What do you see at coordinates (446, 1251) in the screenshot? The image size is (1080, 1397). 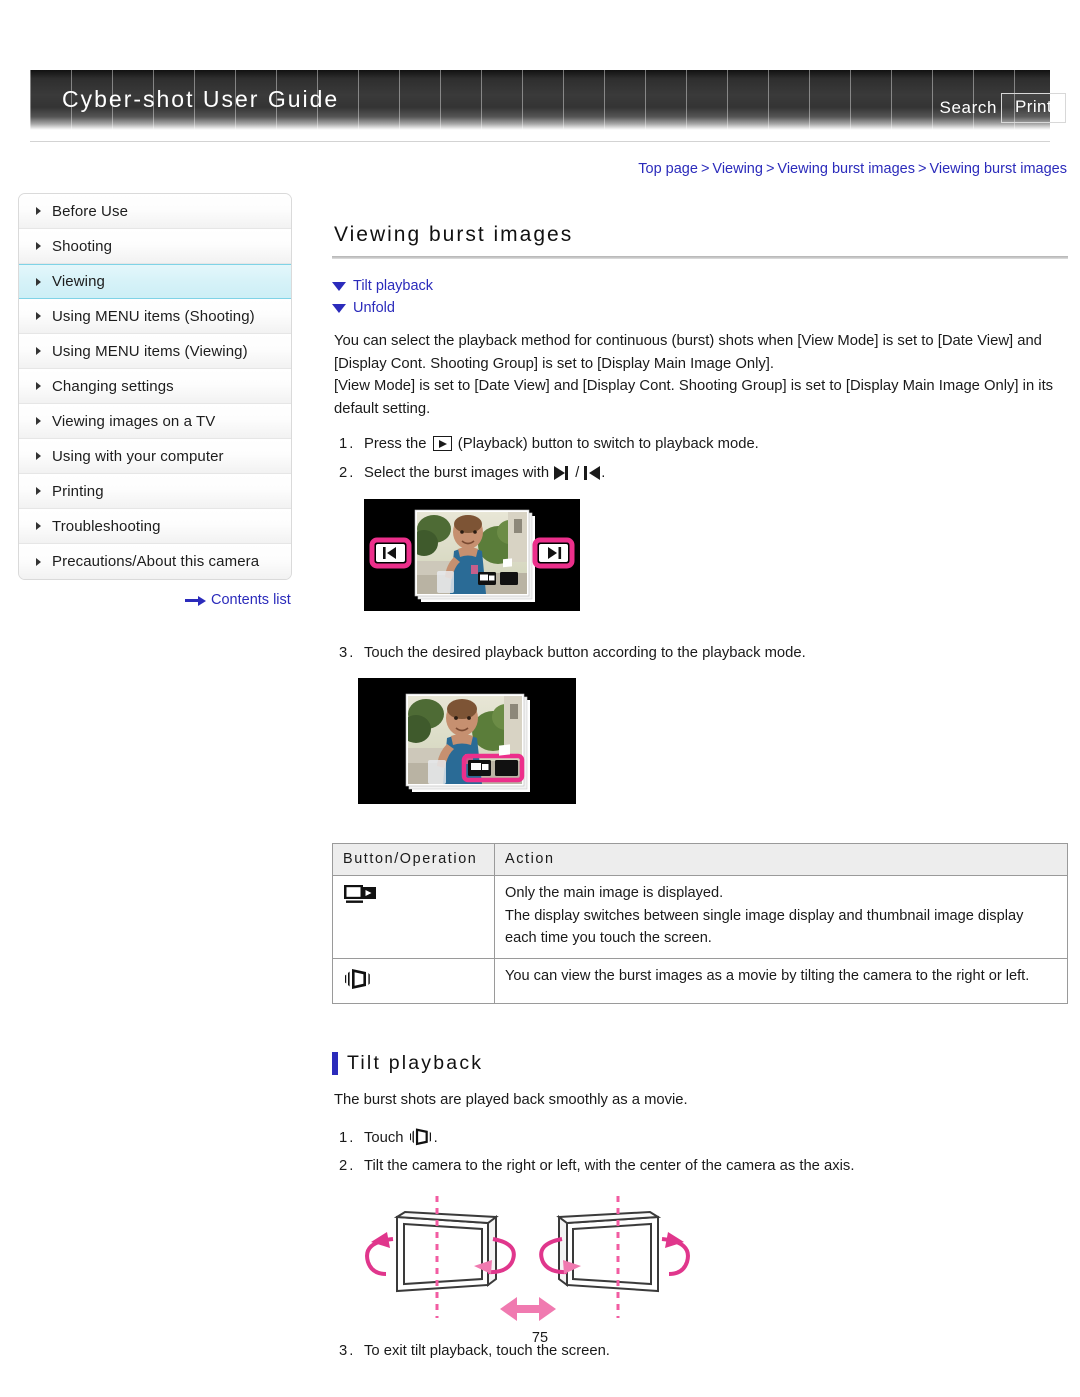 I see `camera-tilt-left` at bounding box center [446, 1251].